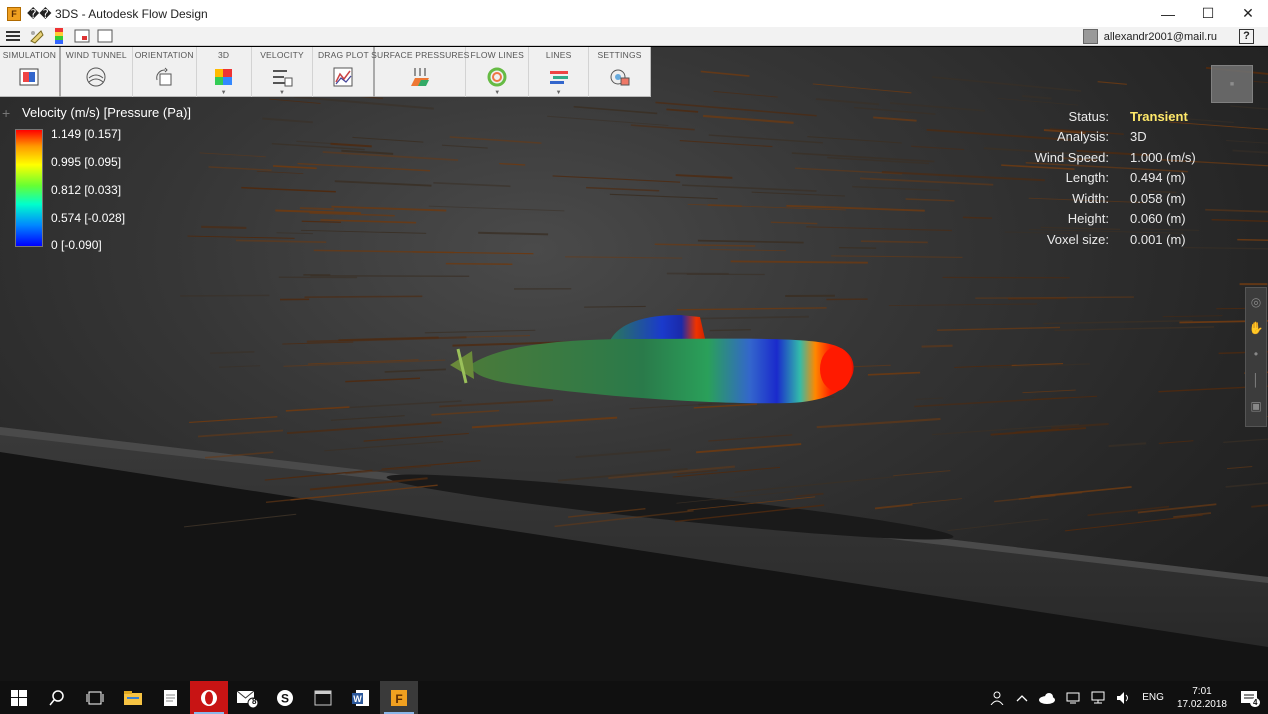 The height and width of the screenshot is (714, 1268). I want to click on display-quick-icon, so click(82, 36).